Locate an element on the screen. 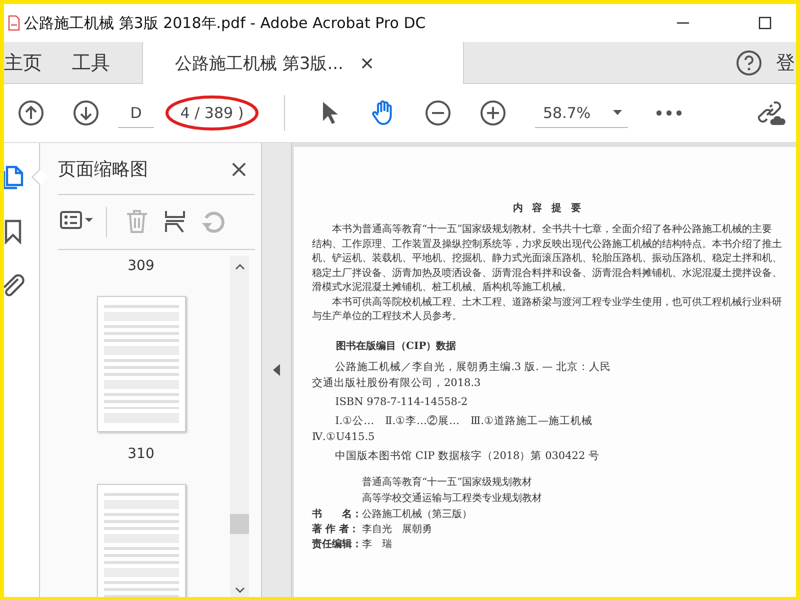 This screenshot has height=600, width=800. caret-down-icon is located at coordinates (617, 112).